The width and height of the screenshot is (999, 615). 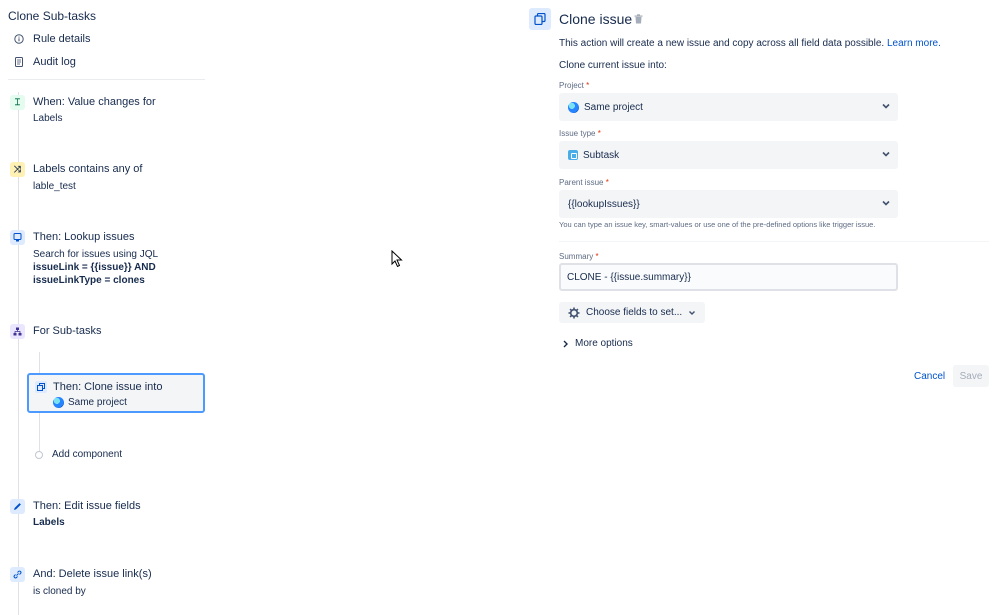 What do you see at coordinates (613, 107) in the screenshot?
I see `project-value: Same project` at bounding box center [613, 107].